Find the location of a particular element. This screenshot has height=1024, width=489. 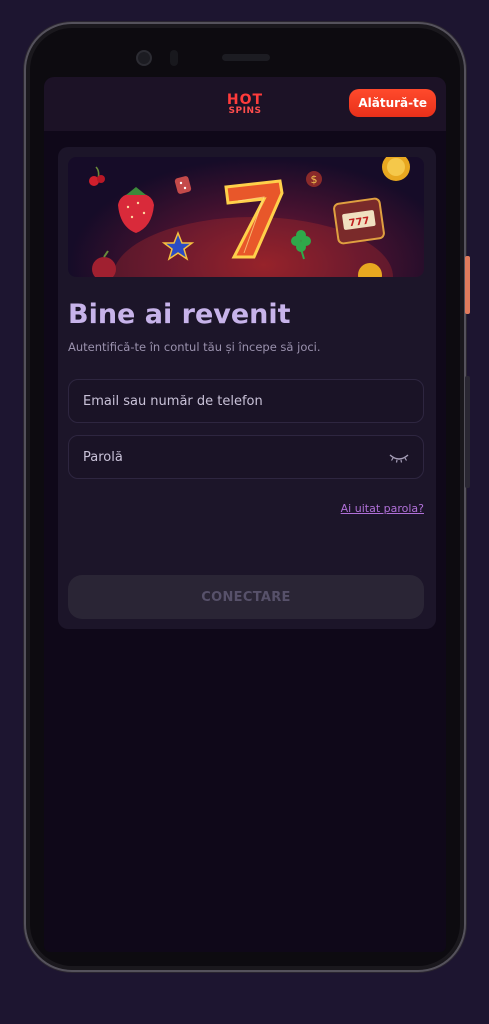

power-button is located at coordinates (467, 285).